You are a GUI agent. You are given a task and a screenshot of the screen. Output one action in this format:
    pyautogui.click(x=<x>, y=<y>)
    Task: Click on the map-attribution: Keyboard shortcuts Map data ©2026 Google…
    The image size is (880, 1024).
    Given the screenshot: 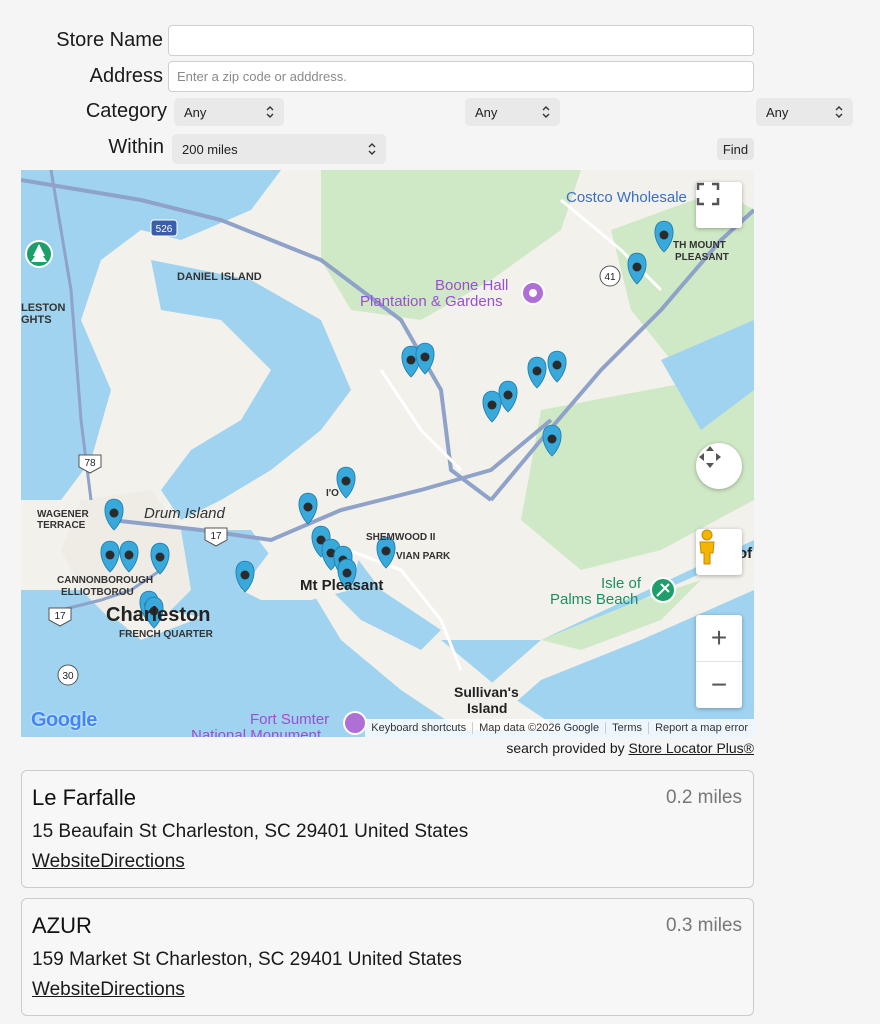 What is the action you would take?
    pyautogui.click(x=559, y=728)
    